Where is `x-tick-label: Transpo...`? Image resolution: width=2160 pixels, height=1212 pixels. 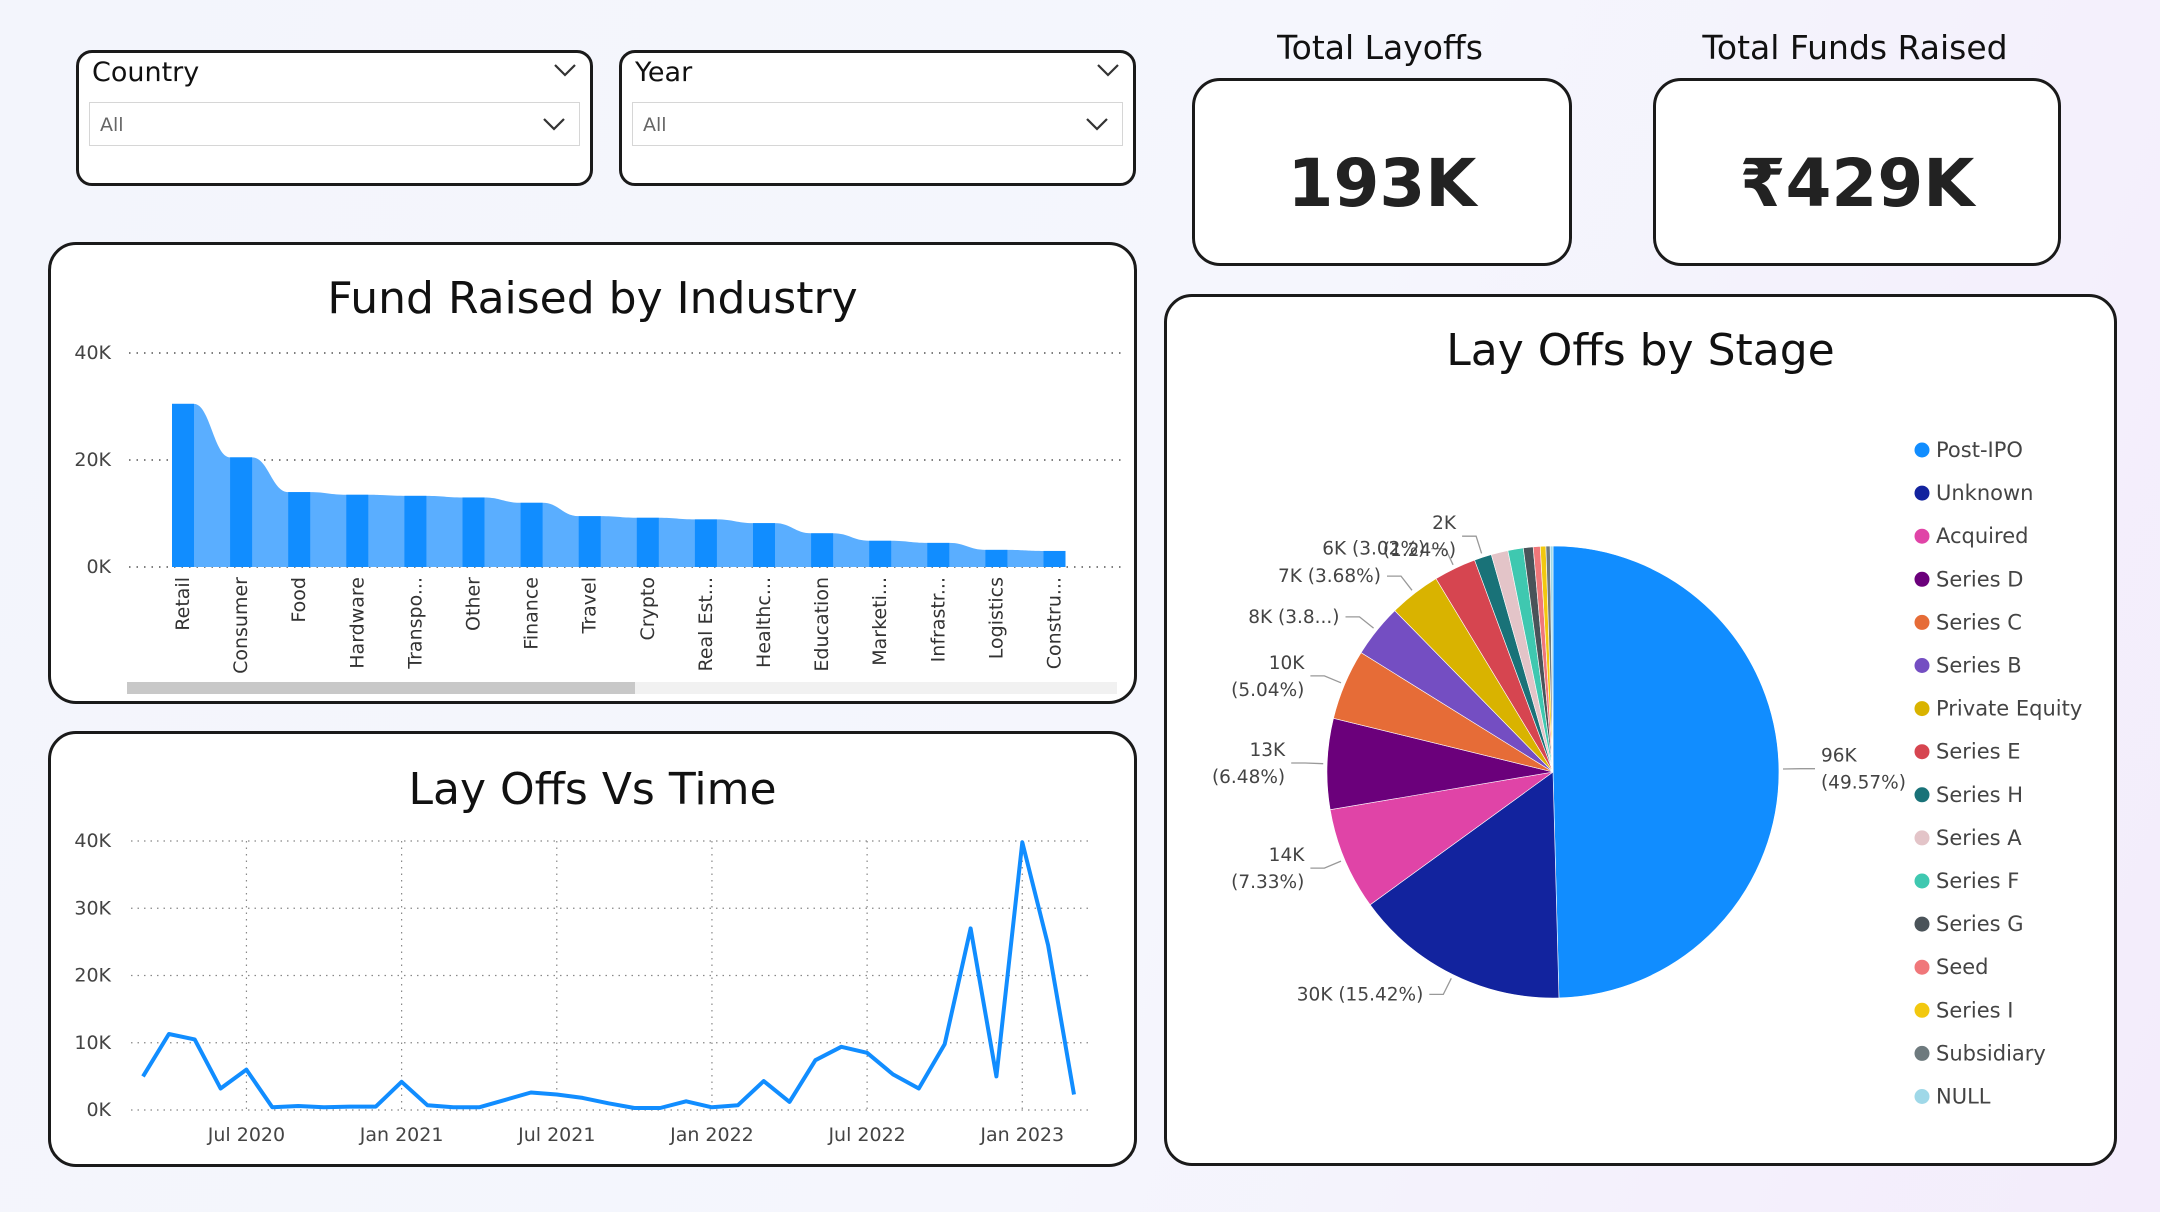
x-tick-label: Transpo... is located at coordinates (415, 623).